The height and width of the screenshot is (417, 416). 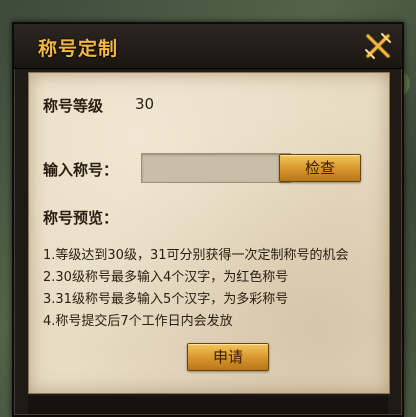 What do you see at coordinates (166, 299) in the screenshot?
I see `rule-item: 3.31级称号最多输入5个汉字，为多彩称号` at bounding box center [166, 299].